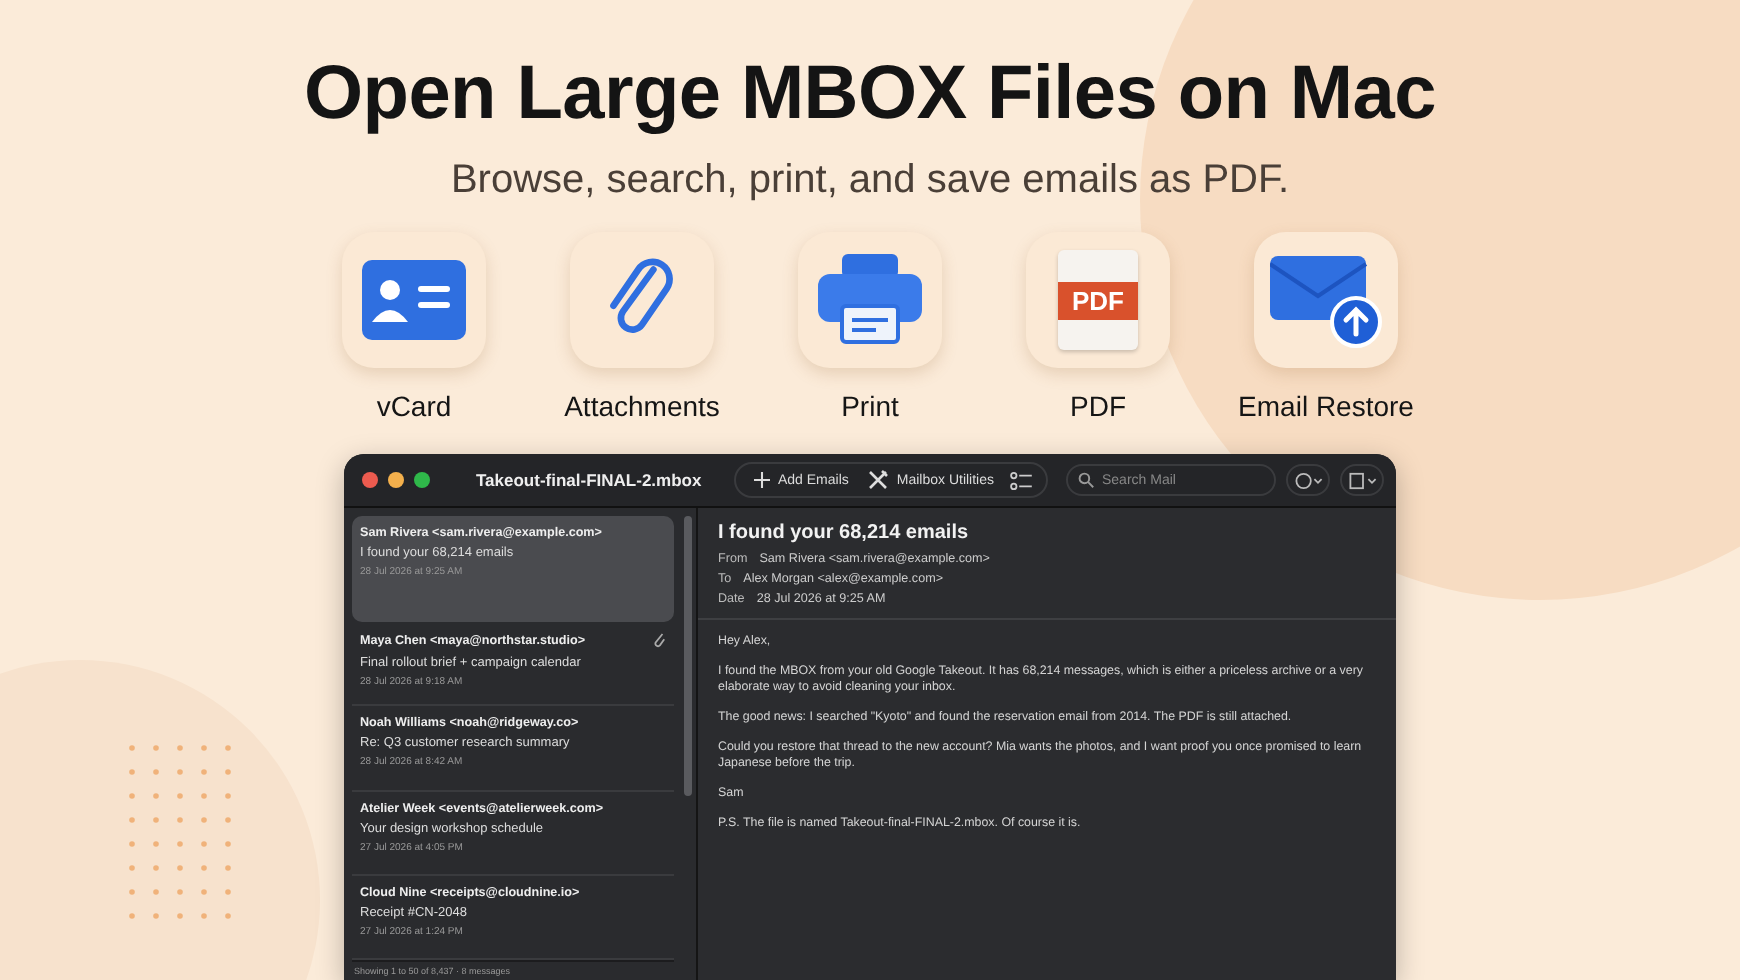 Image resolution: width=1740 pixels, height=980 pixels. What do you see at coordinates (870, 300) in the screenshot?
I see `printer-icon` at bounding box center [870, 300].